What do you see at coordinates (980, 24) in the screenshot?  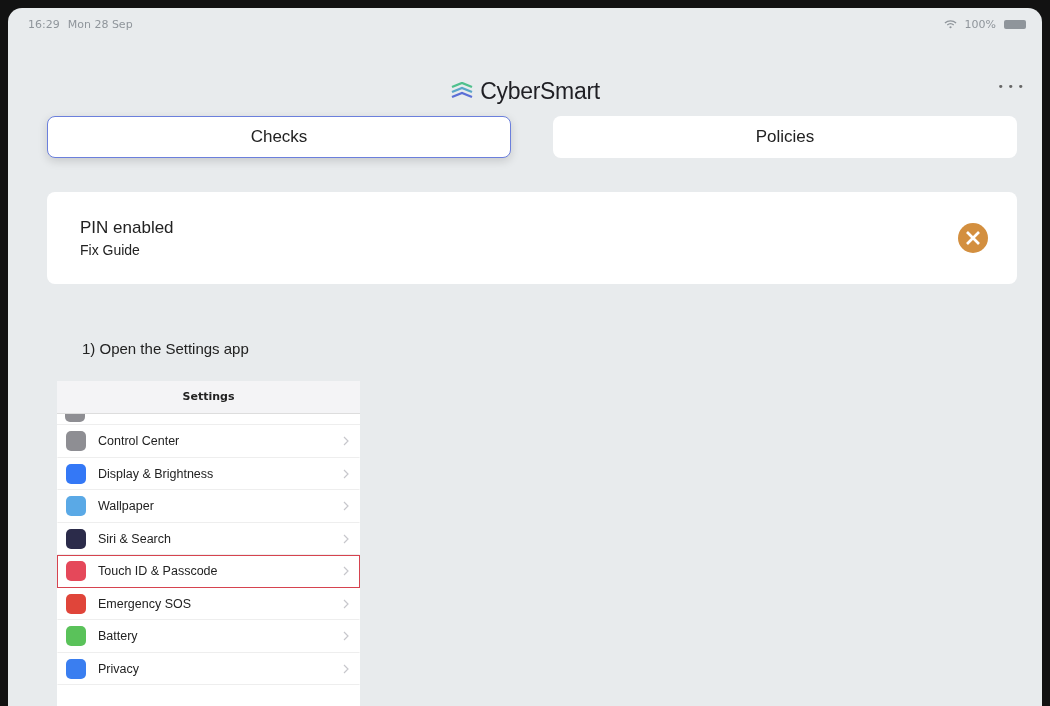 I see `battery-percent: 100%` at bounding box center [980, 24].